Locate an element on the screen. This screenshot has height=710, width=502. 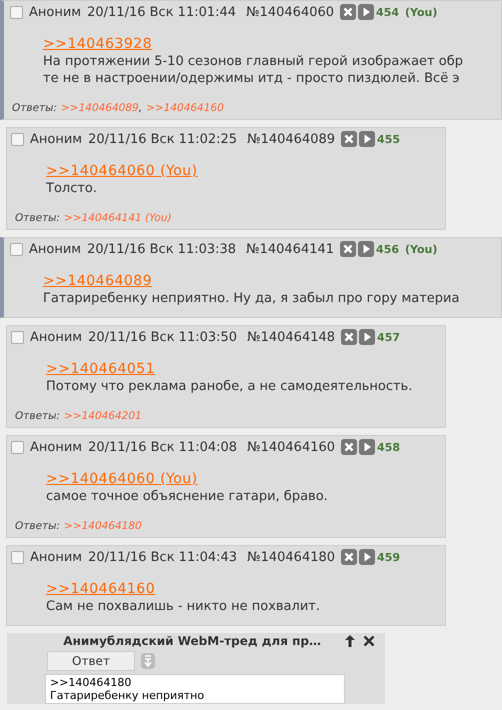
reply-link: >>140464160 is located at coordinates (185, 108).